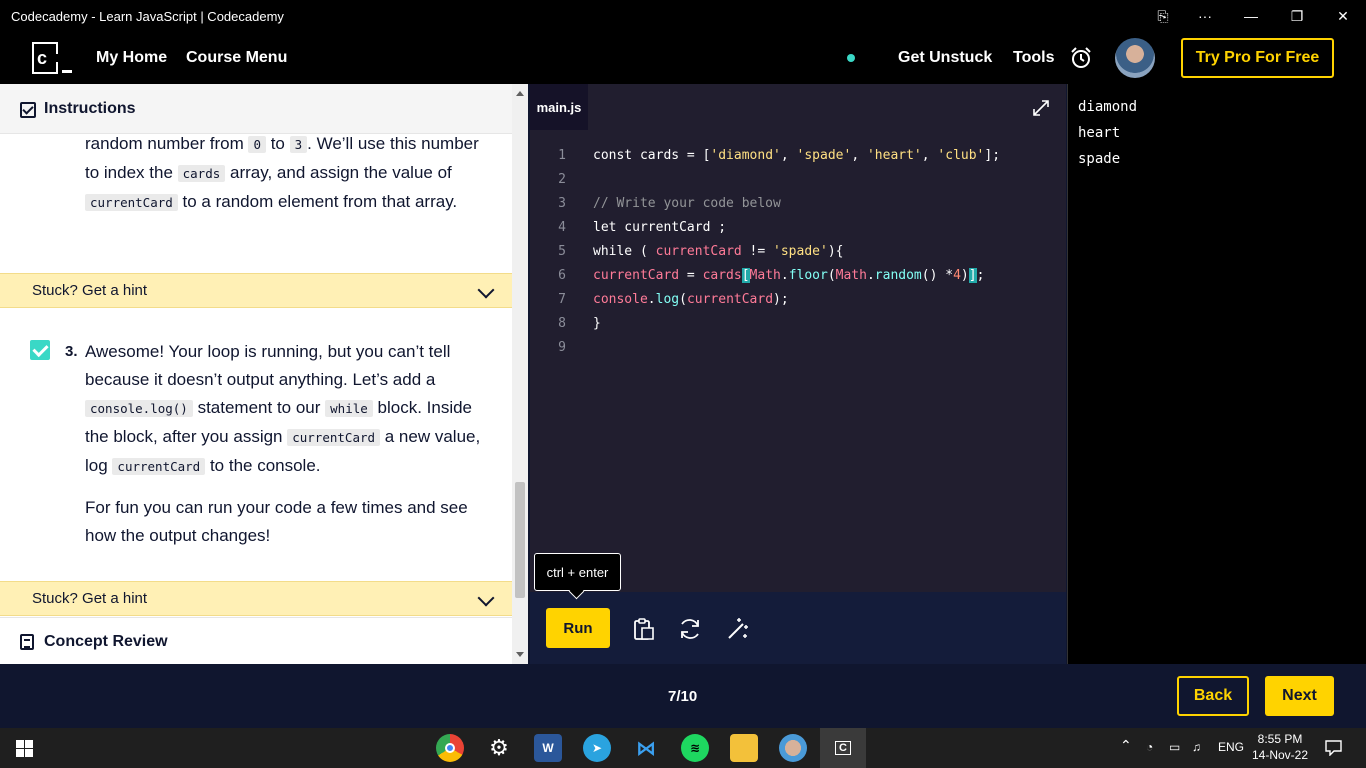 This screenshot has height=768, width=1366. Describe the element at coordinates (450, 748) in the screenshot. I see `chrome-icon` at that location.